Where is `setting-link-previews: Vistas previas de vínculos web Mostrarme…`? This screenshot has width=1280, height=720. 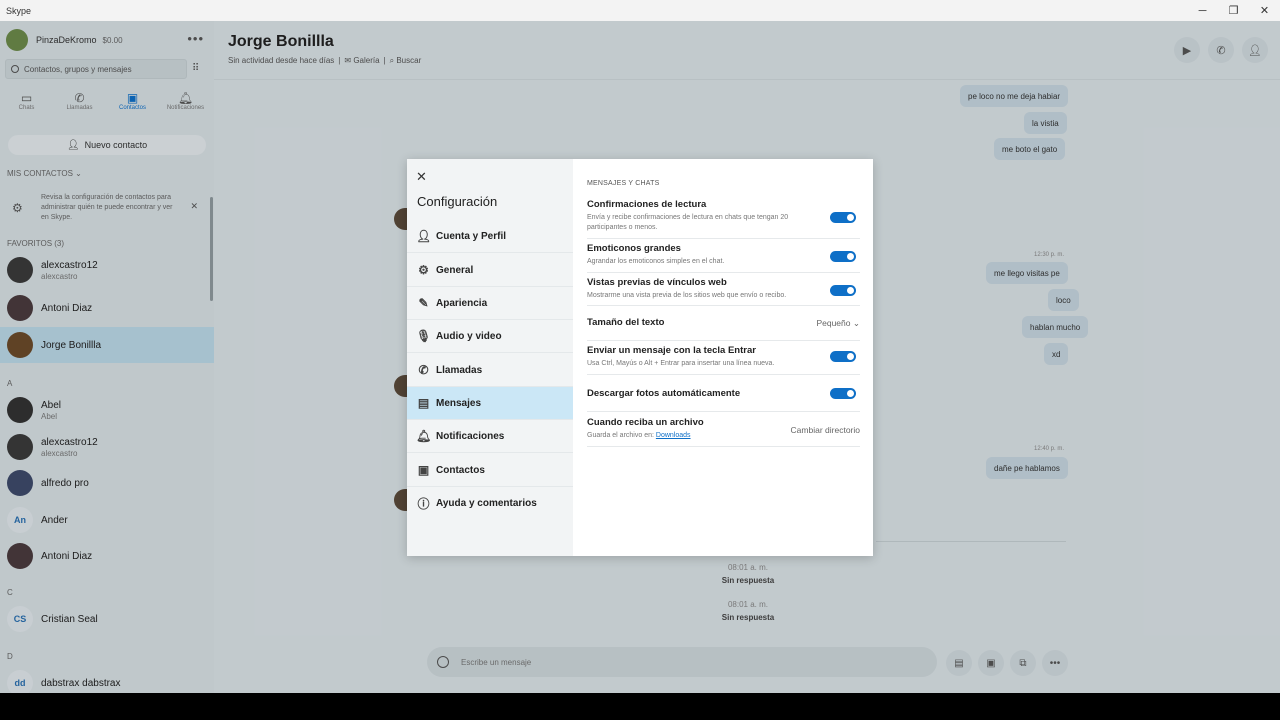
setting-link-previews: Vistas previas de vínculos web Mostrarme… is located at coordinates (723, 291).